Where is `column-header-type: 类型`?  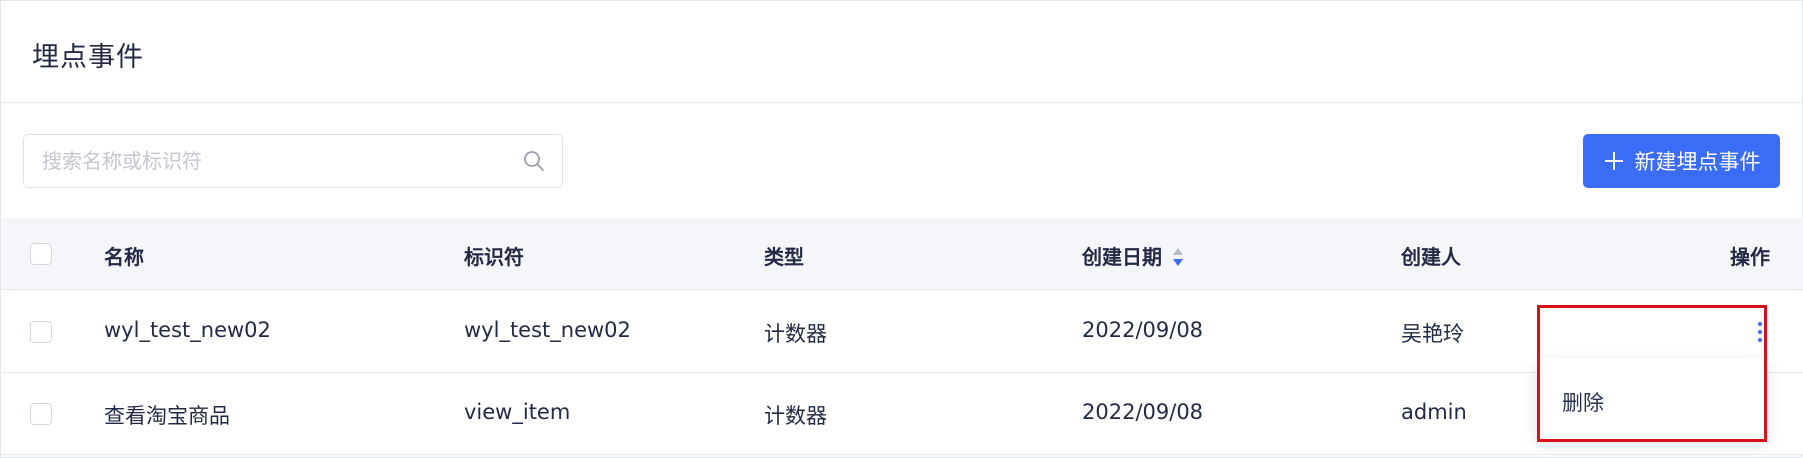
column-header-type: 类型 is located at coordinates (784, 257).